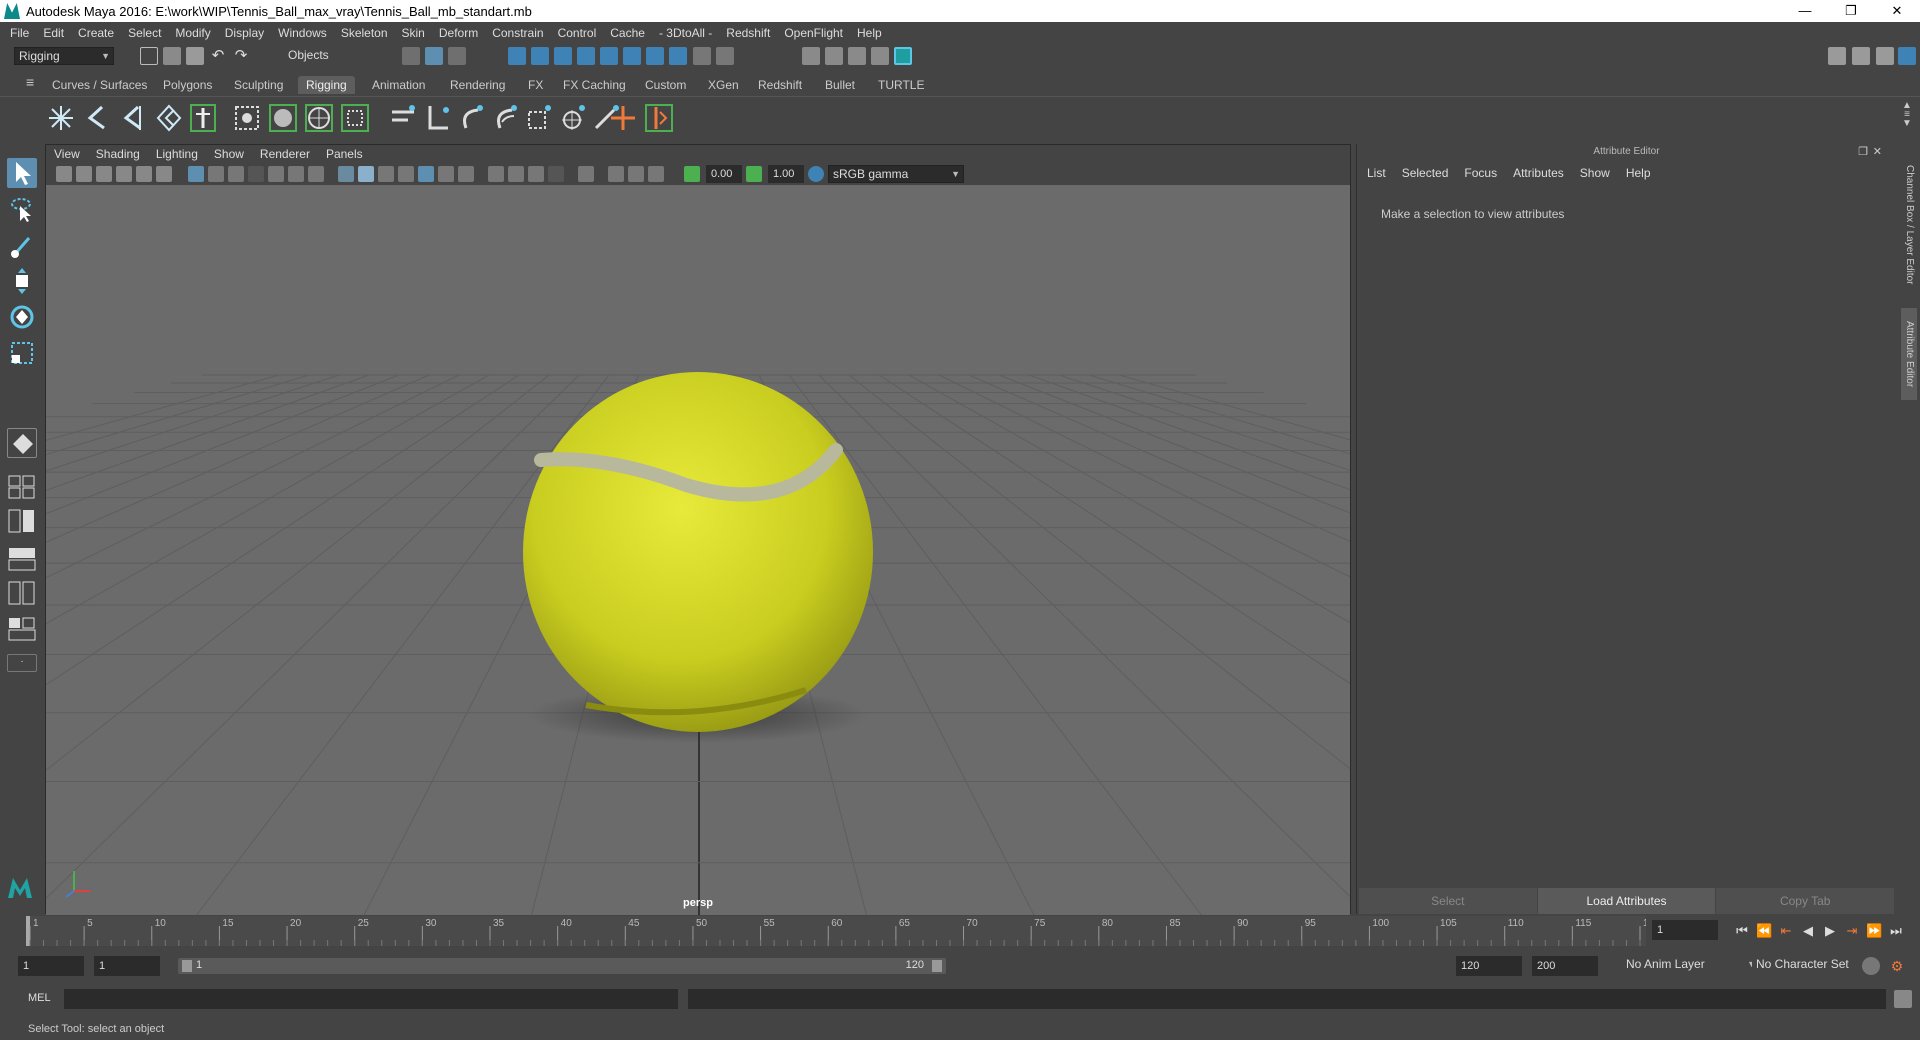 This screenshot has width=1920, height=1040. What do you see at coordinates (1907, 56) in the screenshot?
I see `attribute-editor-toggle-icon` at bounding box center [1907, 56].